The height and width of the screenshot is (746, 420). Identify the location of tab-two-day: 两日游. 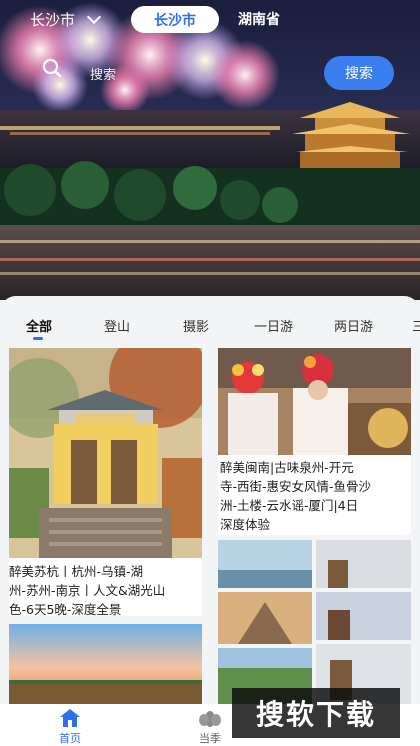
(353, 325).